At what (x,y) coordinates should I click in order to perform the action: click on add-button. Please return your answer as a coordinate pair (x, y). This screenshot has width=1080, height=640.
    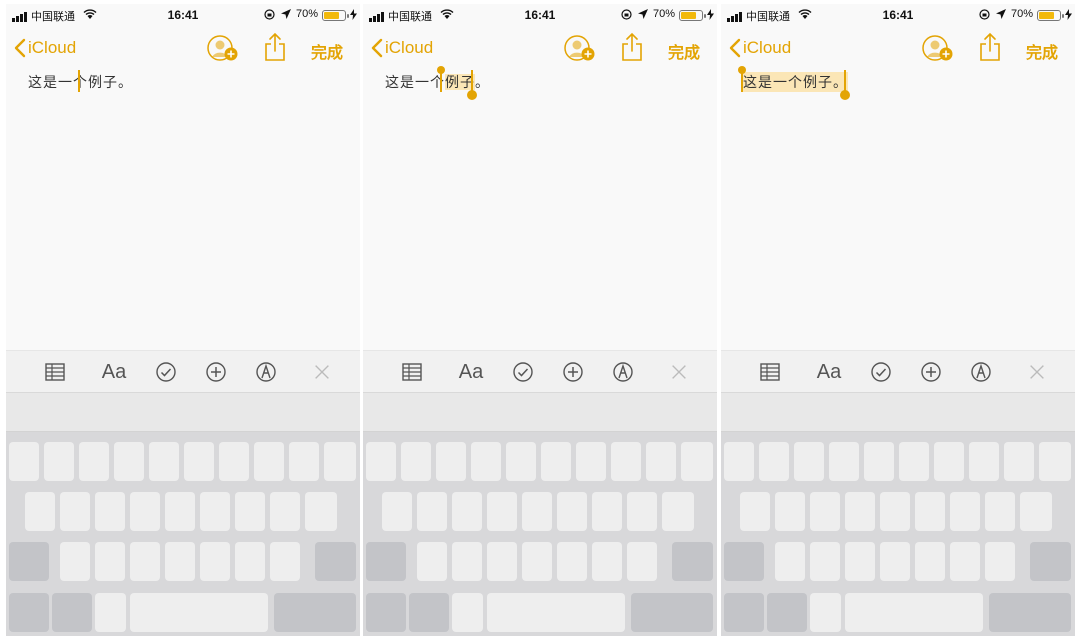
    Looking at the image, I should click on (931, 372).